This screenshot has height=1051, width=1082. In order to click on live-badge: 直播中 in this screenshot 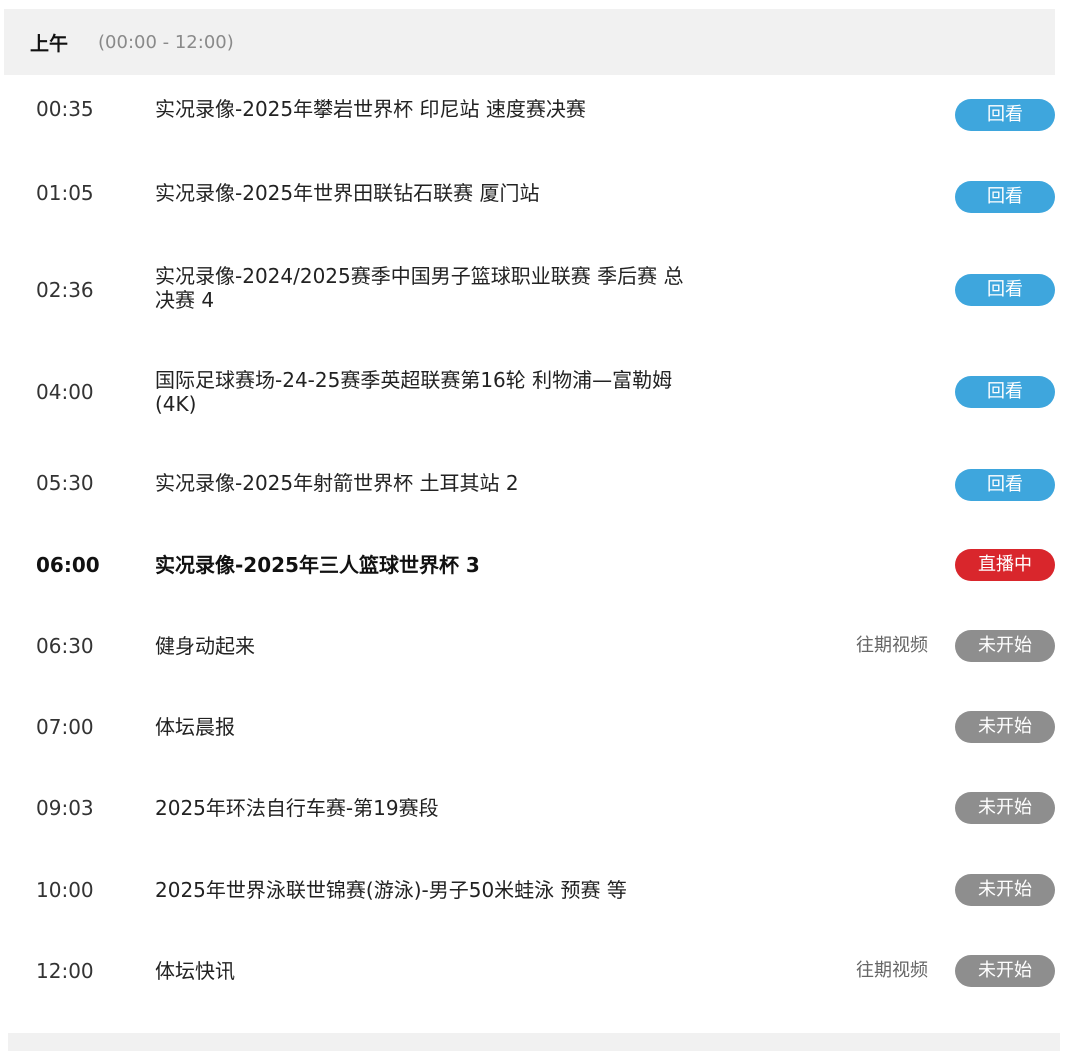, I will do `click(1005, 565)`.